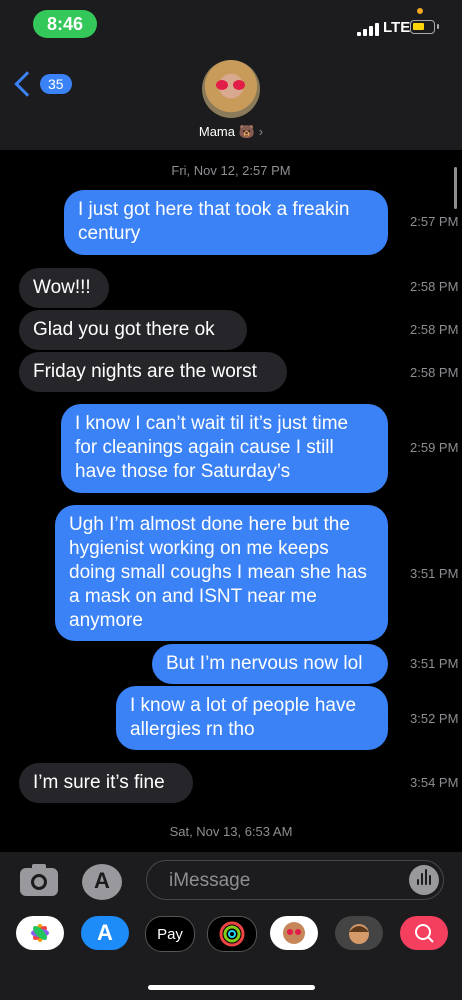 The image size is (462, 1000). What do you see at coordinates (231, 89) in the screenshot?
I see `contact-avatar` at bounding box center [231, 89].